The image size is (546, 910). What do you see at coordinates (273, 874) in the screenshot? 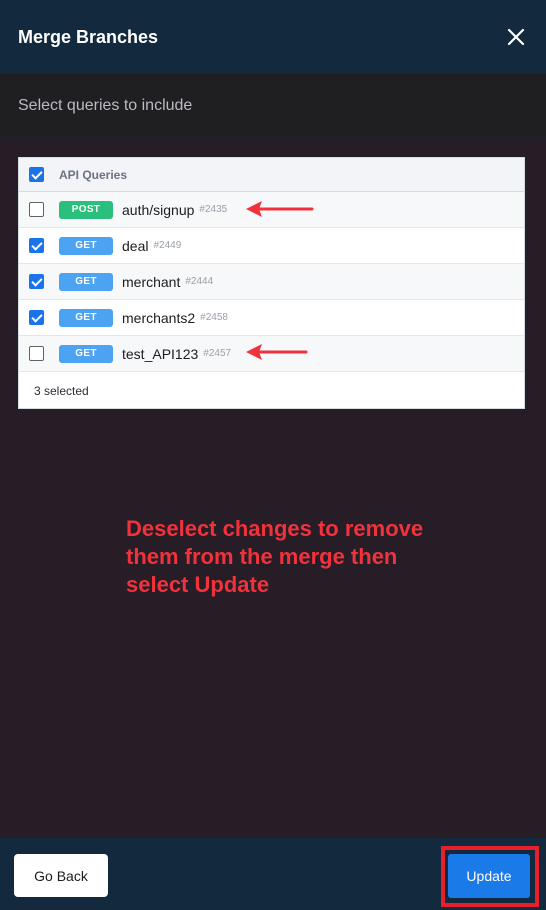
I see `dialog-footer: Go Back Update` at bounding box center [273, 874].